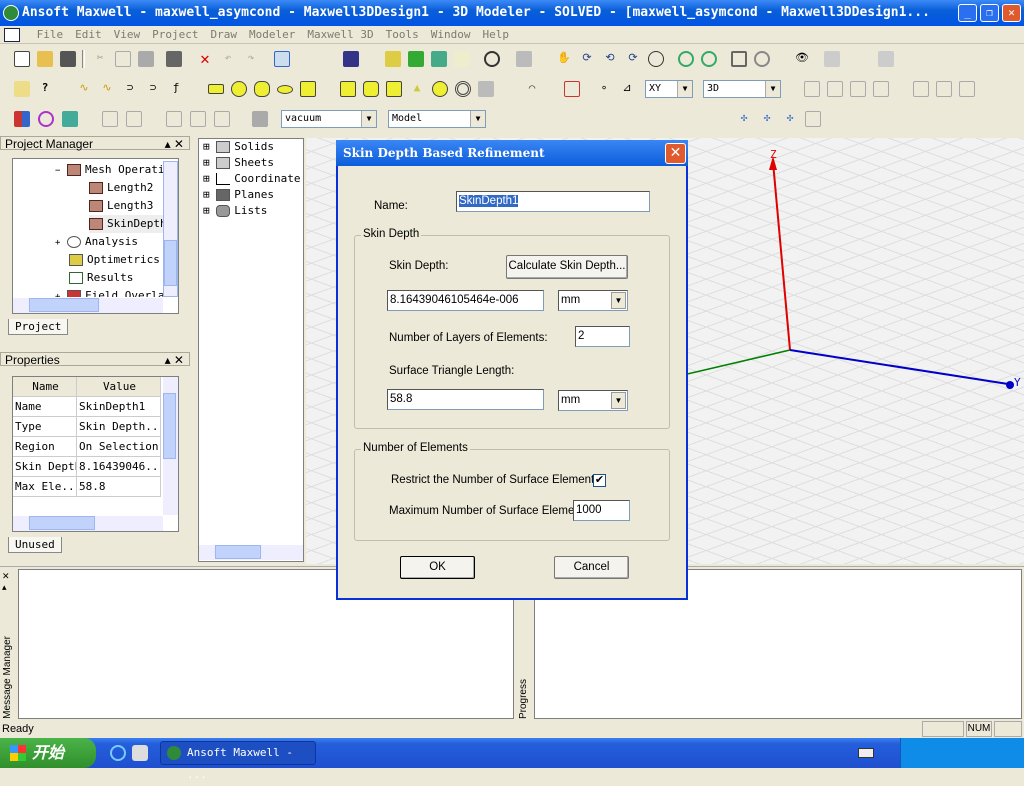  I want to click on ok-button: OK, so click(437, 567).